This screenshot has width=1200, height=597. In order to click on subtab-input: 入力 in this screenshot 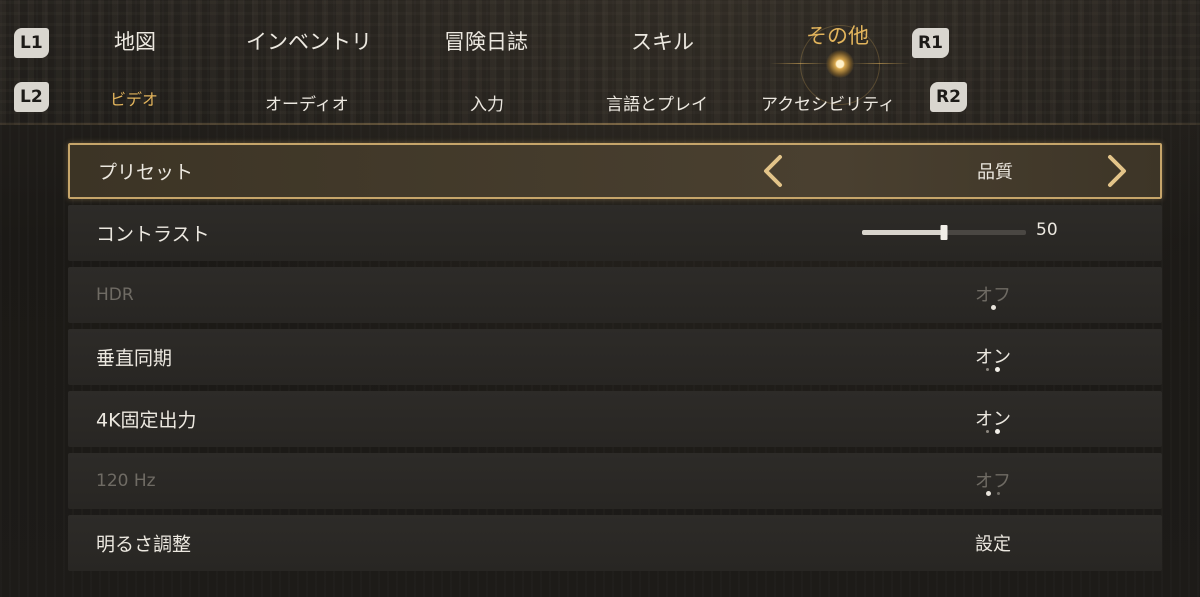, I will do `click(487, 102)`.